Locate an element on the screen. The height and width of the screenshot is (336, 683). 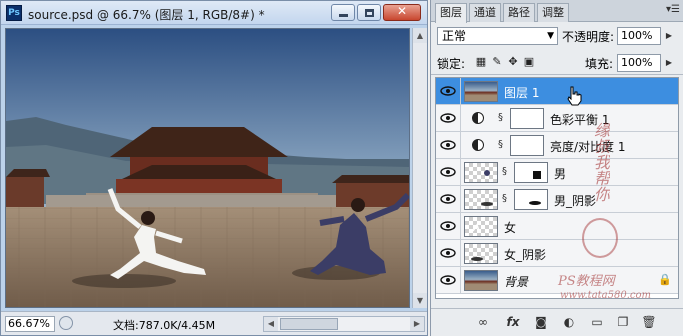
link-layers-icon: ∞ is located at coordinates (483, 322).